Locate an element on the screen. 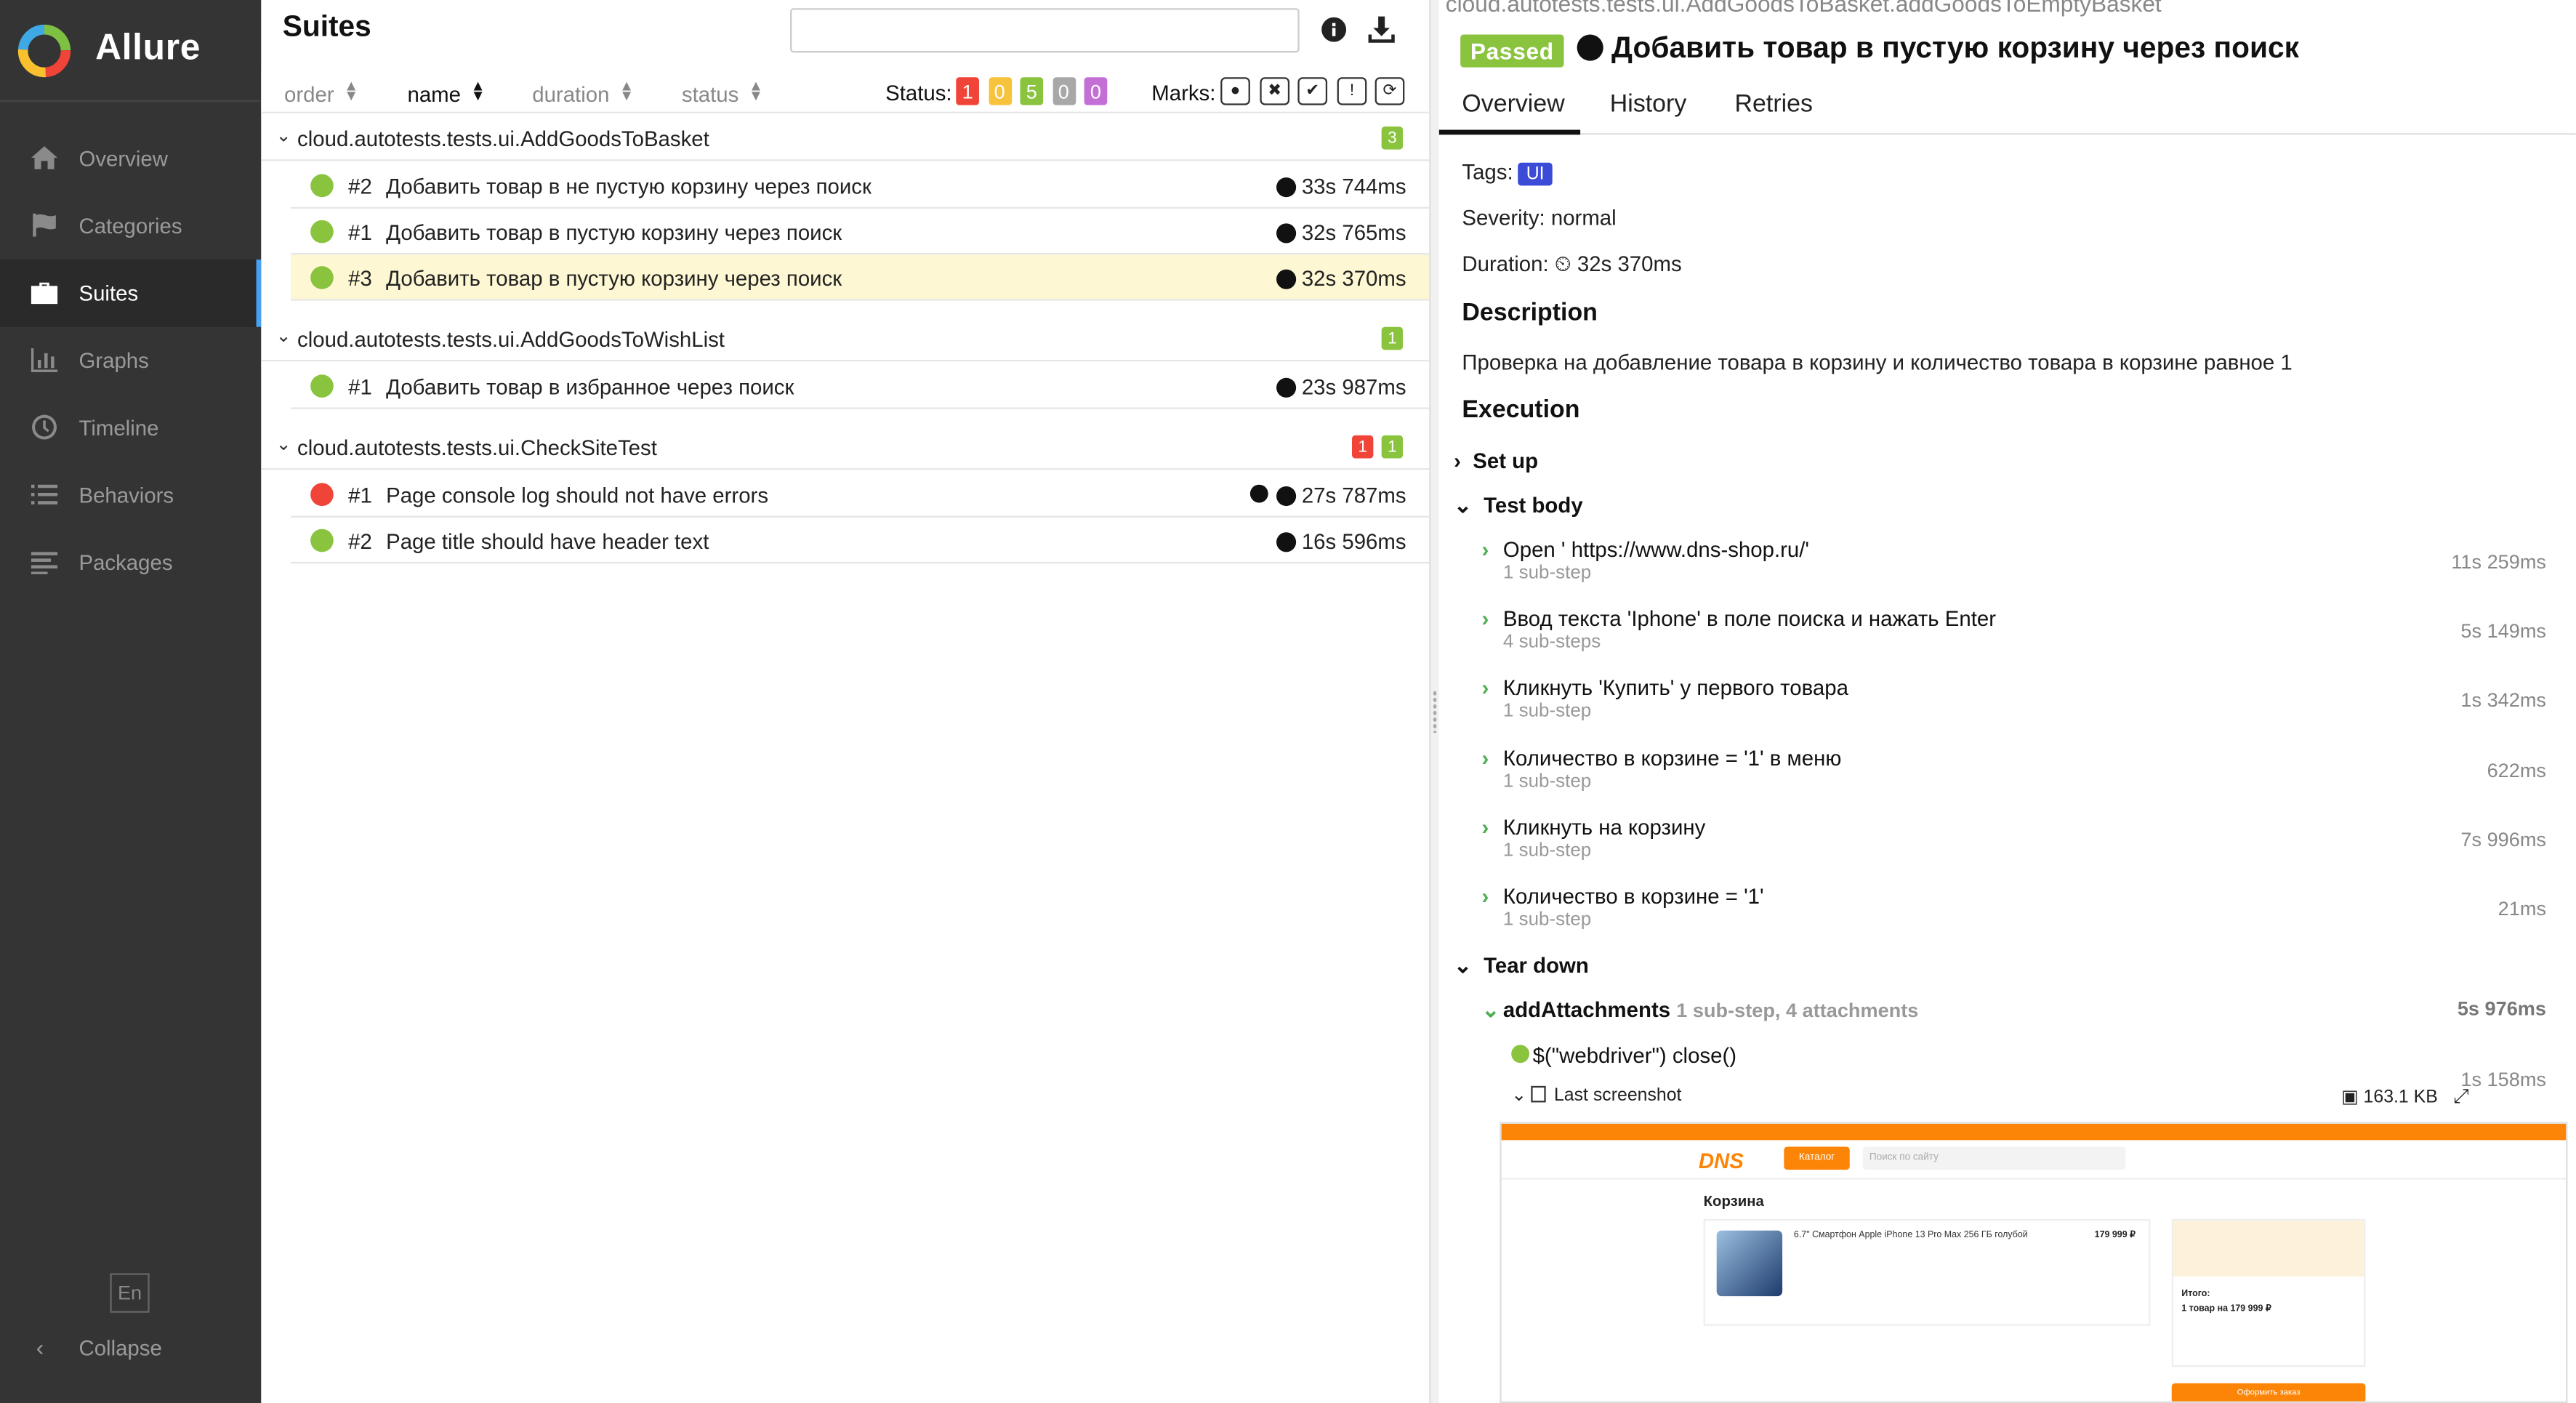 Image resolution: width=2576 pixels, height=1403 pixels. test-step: › Кликнуть на корзину 1 sub-step 7s 996ms is located at coordinates (2020, 843).